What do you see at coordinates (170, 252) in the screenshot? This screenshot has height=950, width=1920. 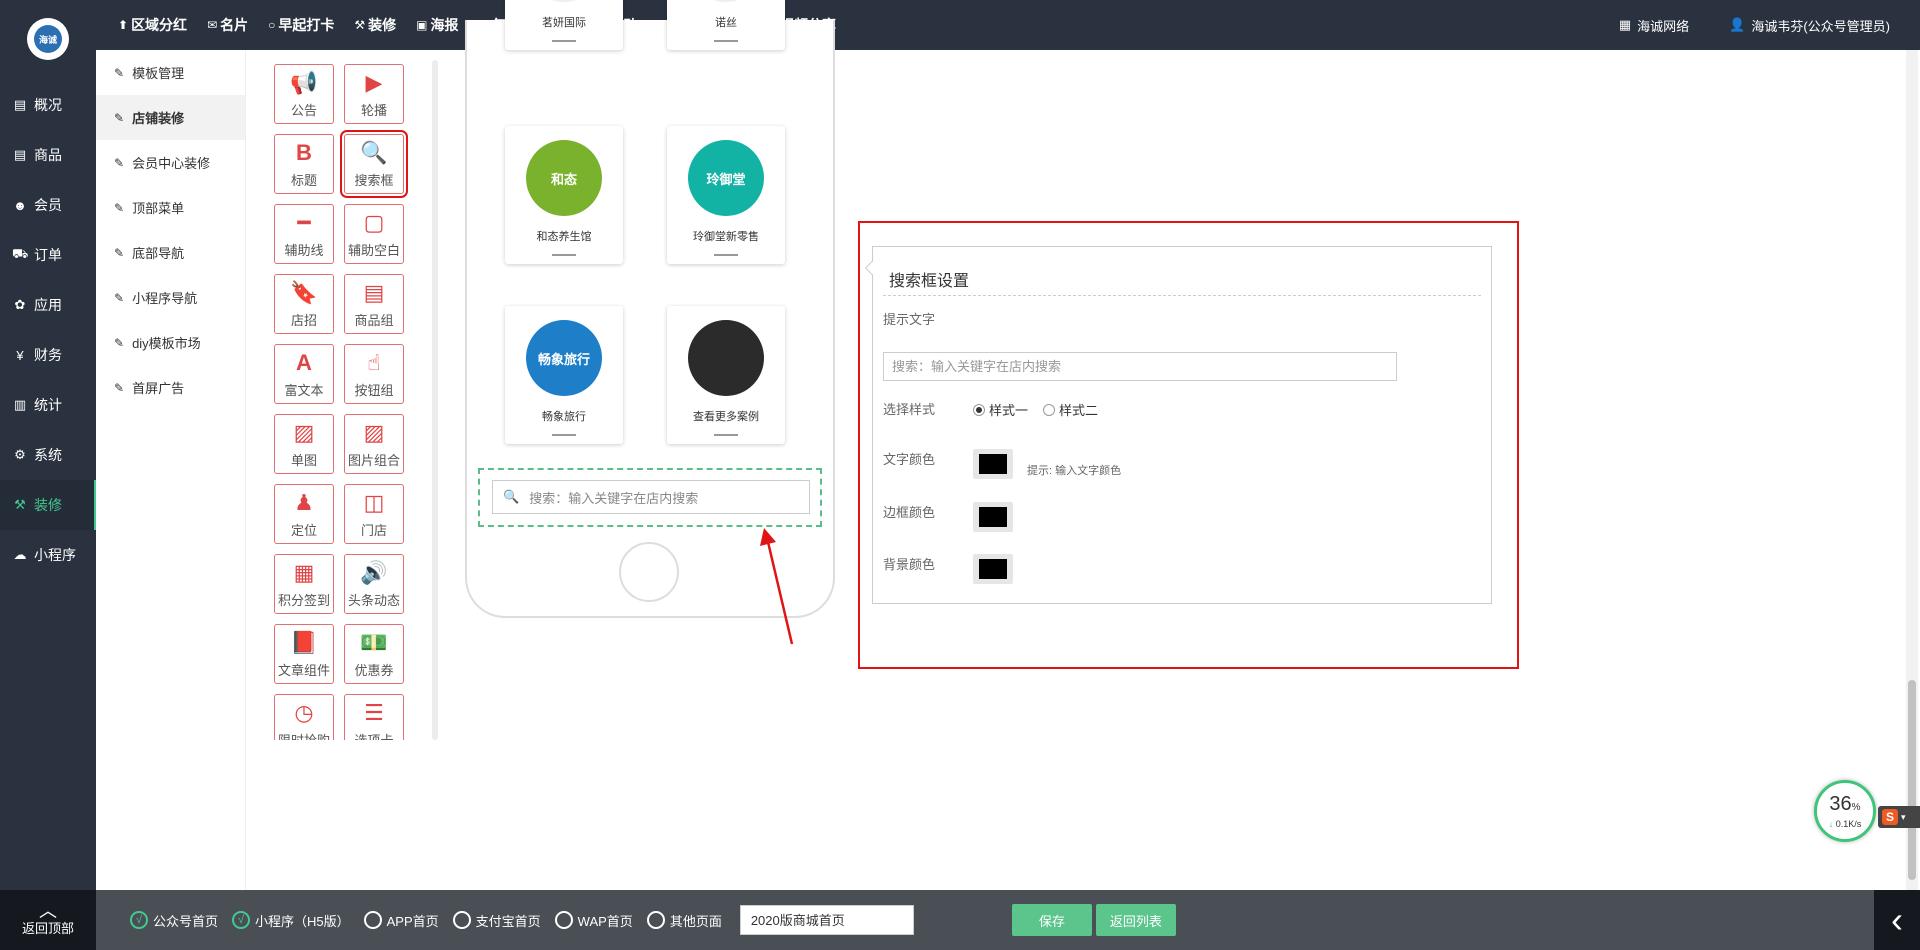 I see `subnav-item: ✎ 底部导航` at bounding box center [170, 252].